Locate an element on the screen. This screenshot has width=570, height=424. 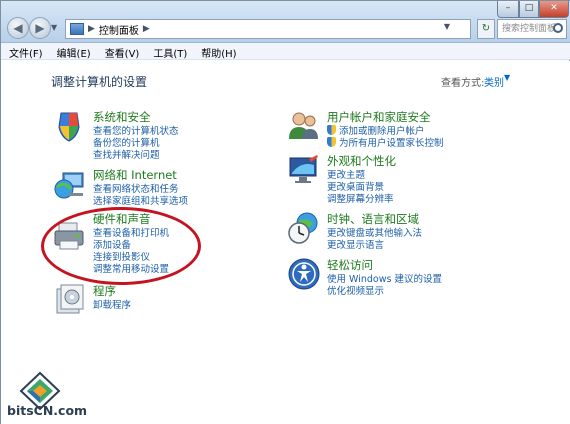
title-bar: ◀ ▶ ▼ ▶ 控制面板 ▶ ▼ ↻ 搜索控制面板 – □ ✕ is located at coordinates (285, 22).